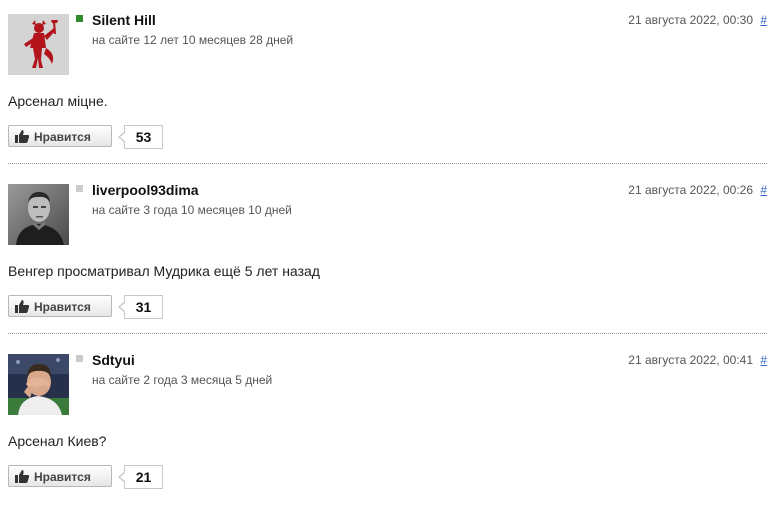 This screenshot has width=775, height=510. Describe the element at coordinates (140, 307) in the screenshot. I see `like-count: 31` at that location.